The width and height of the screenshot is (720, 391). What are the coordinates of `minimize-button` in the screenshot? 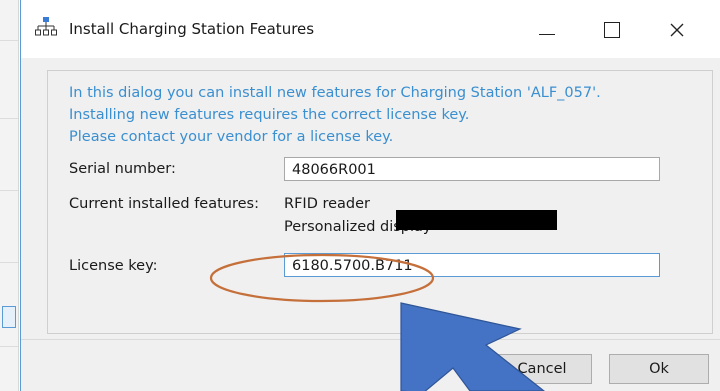 It's located at (547, 30).